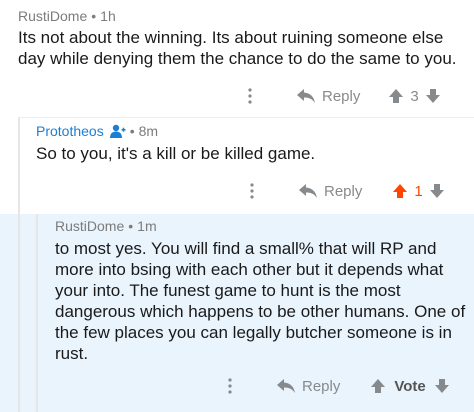 Image resolution: width=474 pixels, height=412 pixels. I want to click on comment-age: 8m, so click(148, 131).